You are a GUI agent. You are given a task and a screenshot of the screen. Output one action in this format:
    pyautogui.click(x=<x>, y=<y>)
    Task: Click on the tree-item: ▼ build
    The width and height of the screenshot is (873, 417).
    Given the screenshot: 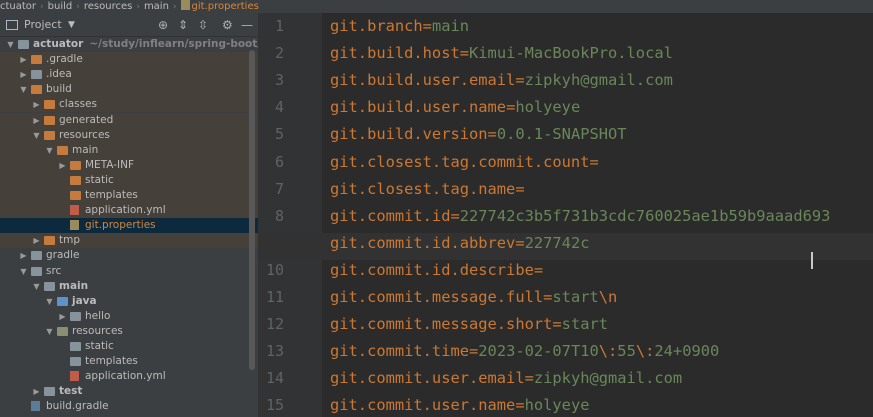 What is the action you would take?
    pyautogui.click(x=129, y=90)
    